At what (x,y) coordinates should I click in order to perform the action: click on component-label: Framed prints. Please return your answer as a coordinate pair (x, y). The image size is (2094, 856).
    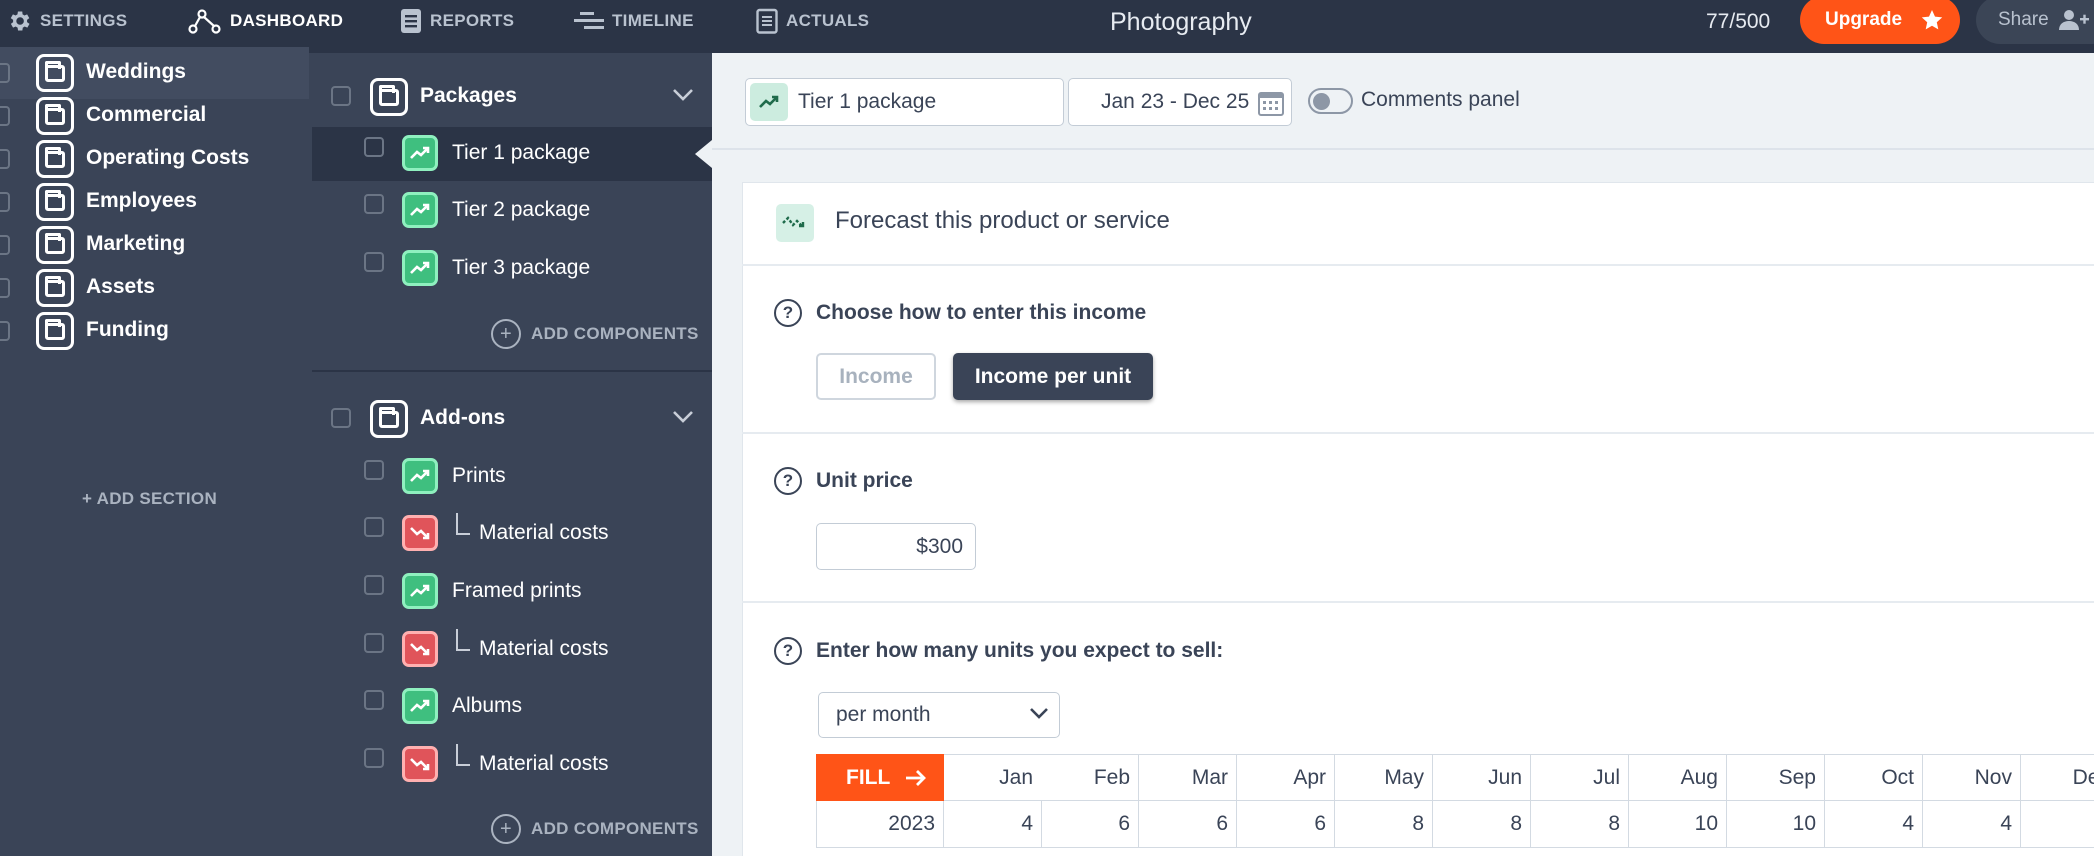
    Looking at the image, I should click on (517, 590).